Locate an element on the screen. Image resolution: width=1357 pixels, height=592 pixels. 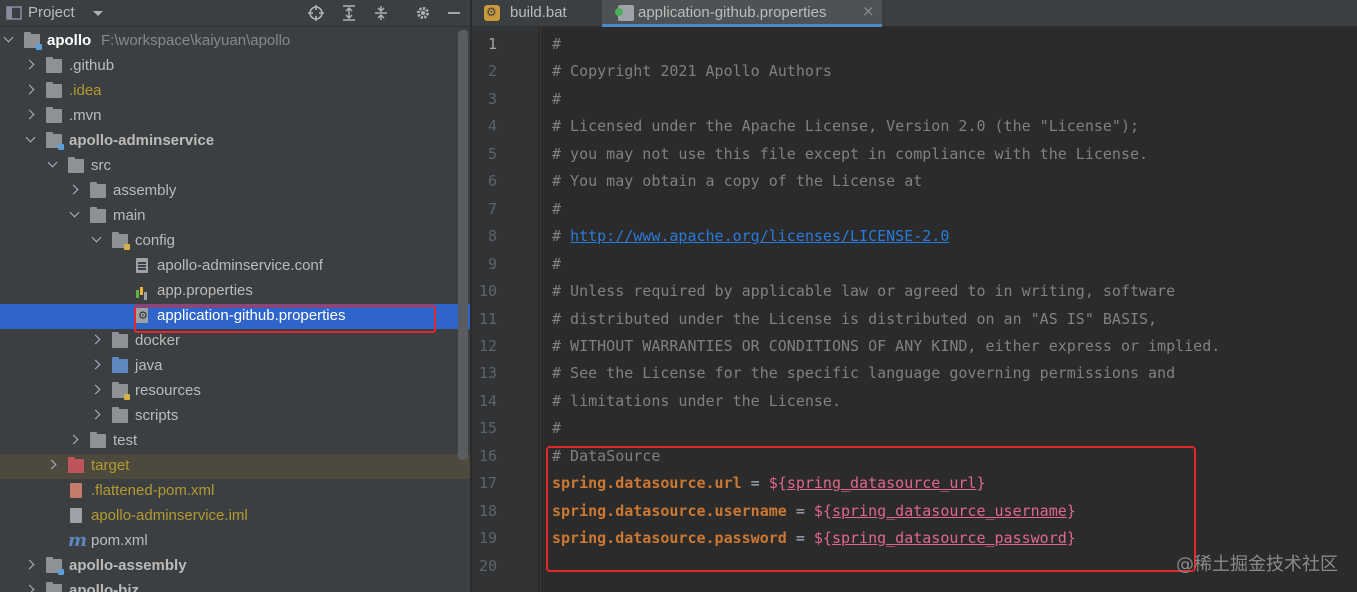
locate-icon is located at coordinates (316, 13).